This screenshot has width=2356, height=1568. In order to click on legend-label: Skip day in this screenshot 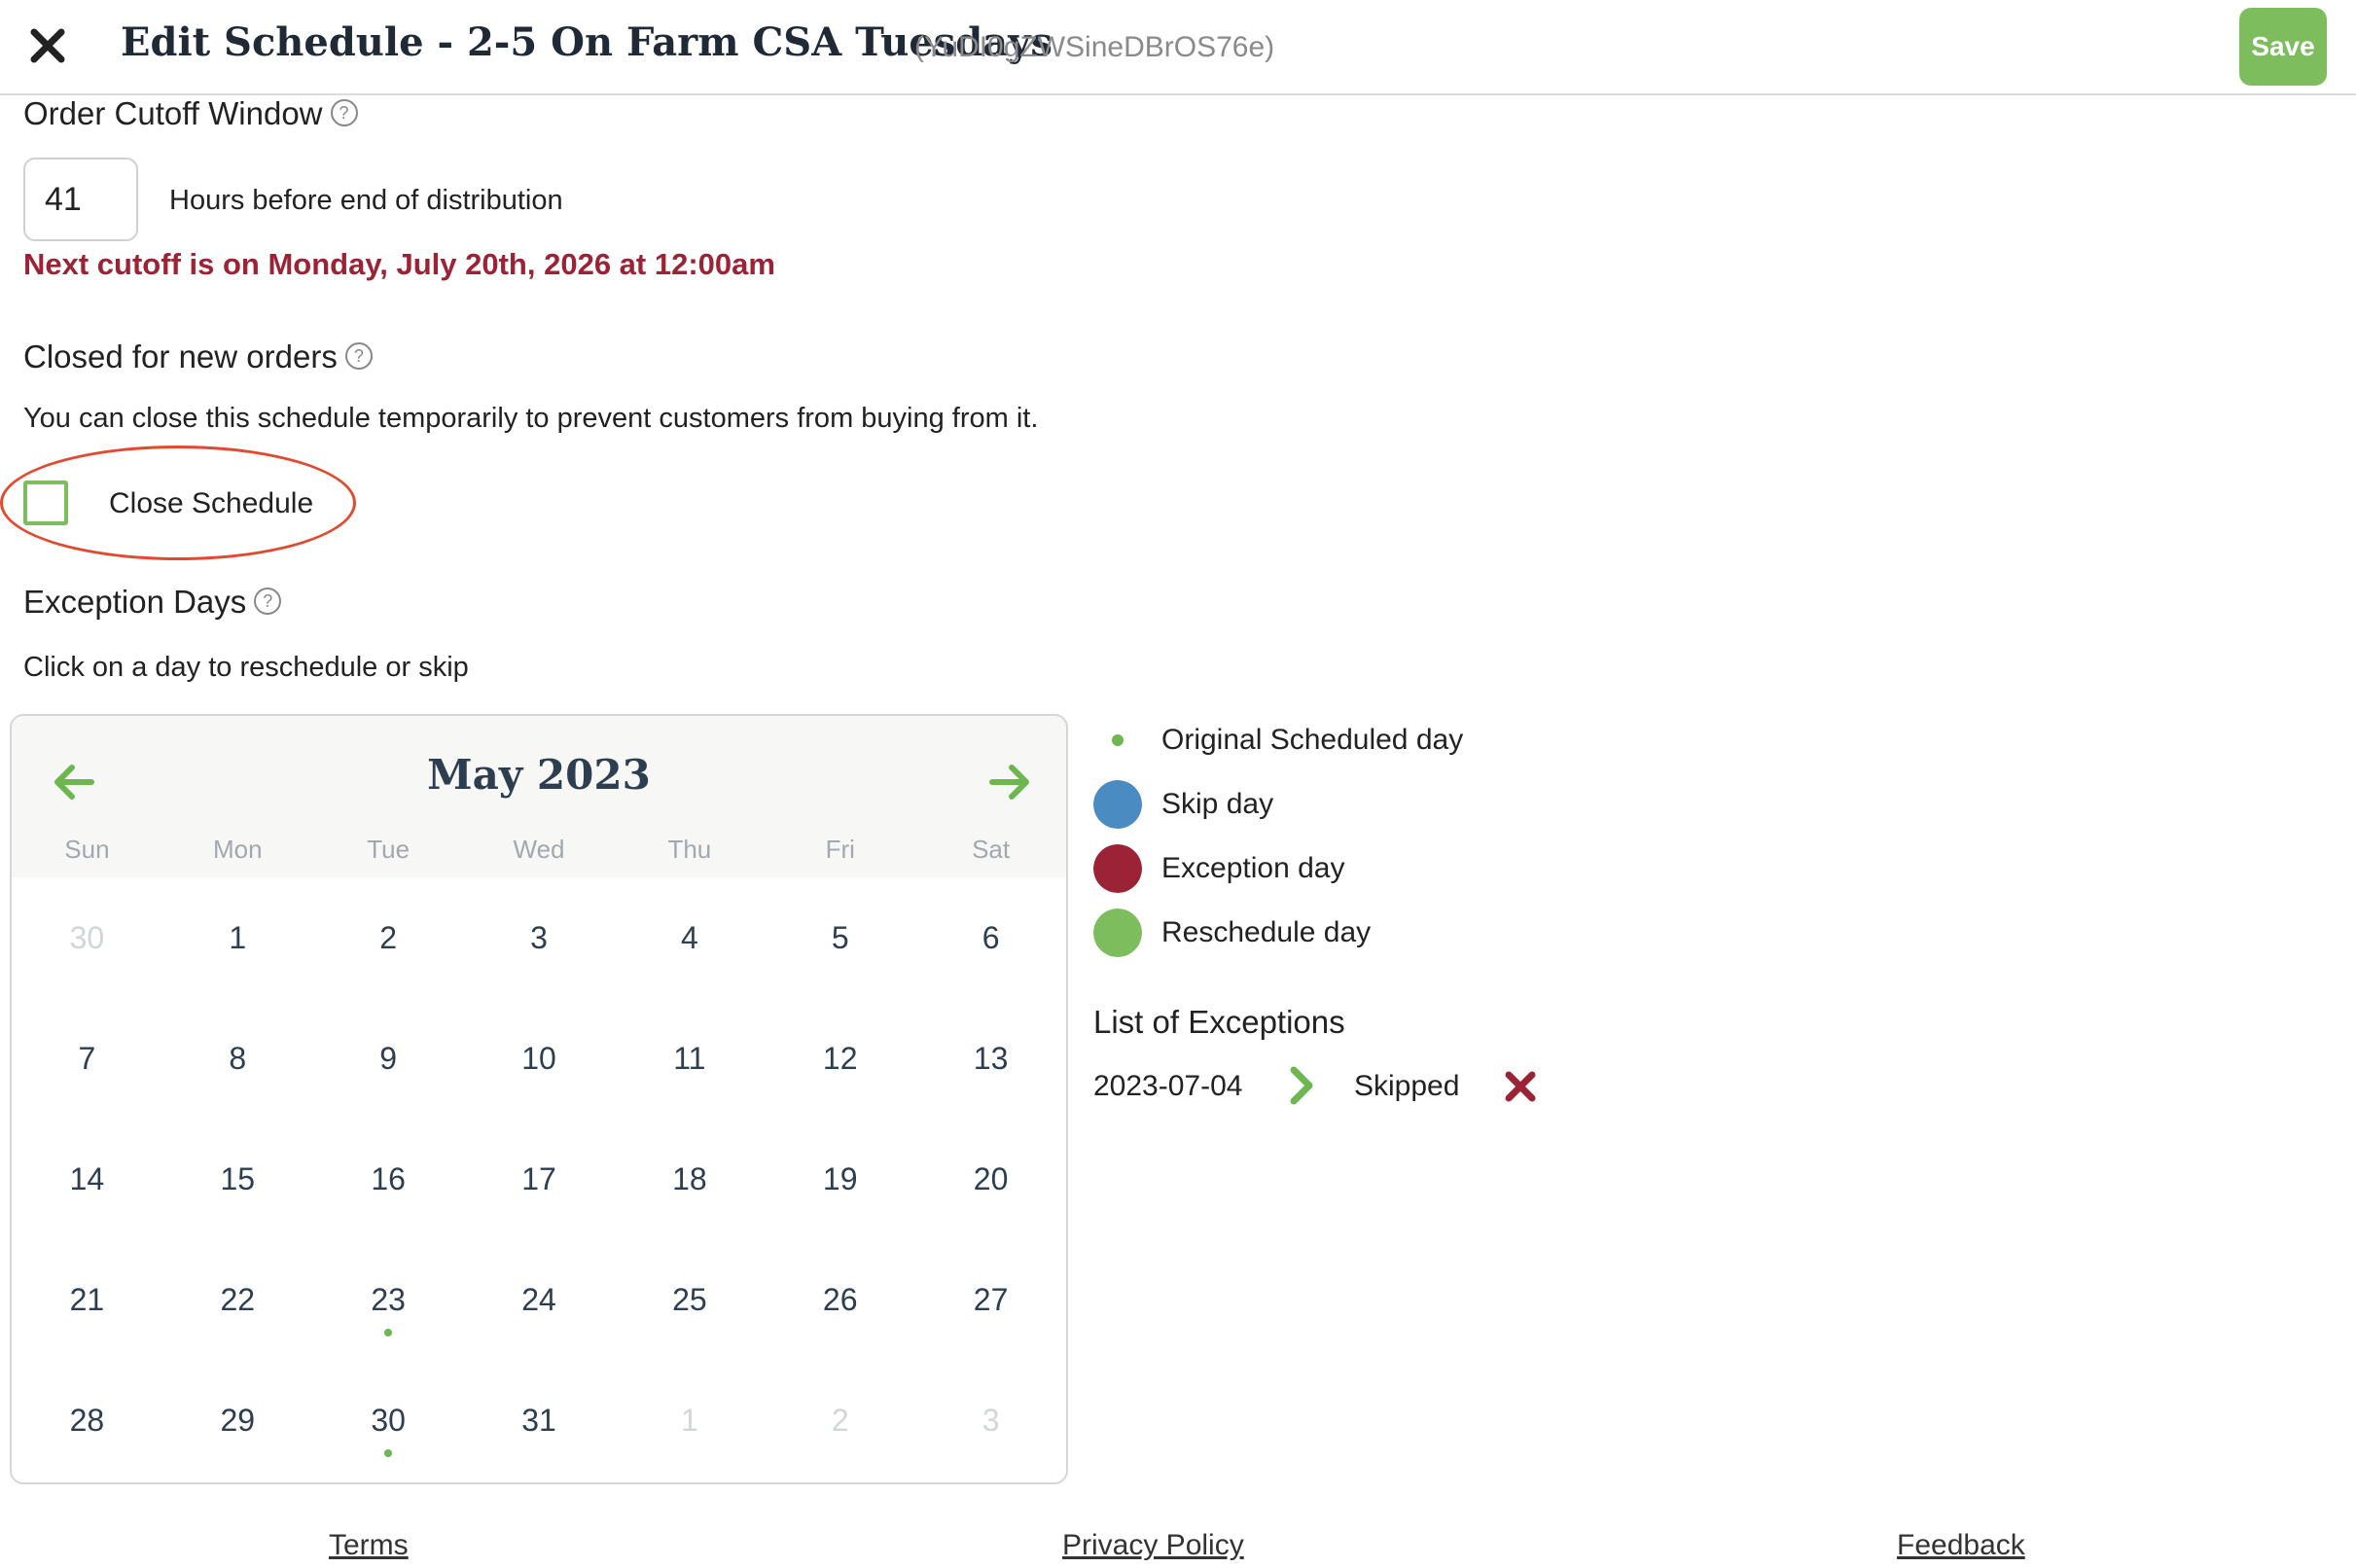, I will do `click(1217, 804)`.